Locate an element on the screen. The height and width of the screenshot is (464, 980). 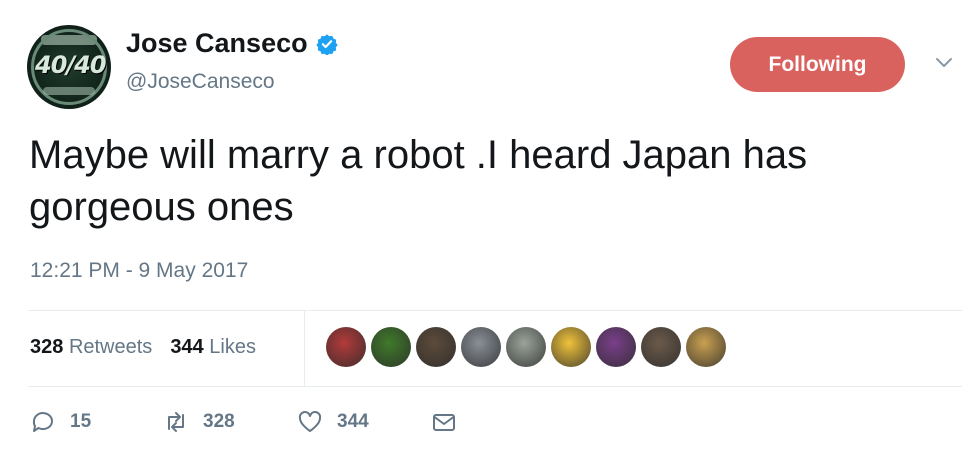
retweets-count: 328 is located at coordinates (47, 347).